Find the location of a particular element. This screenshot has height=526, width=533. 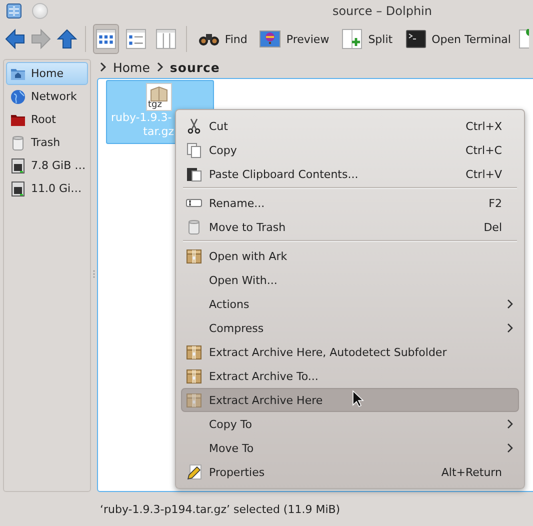

menu-item: Move to Trash Del is located at coordinates (350, 227).